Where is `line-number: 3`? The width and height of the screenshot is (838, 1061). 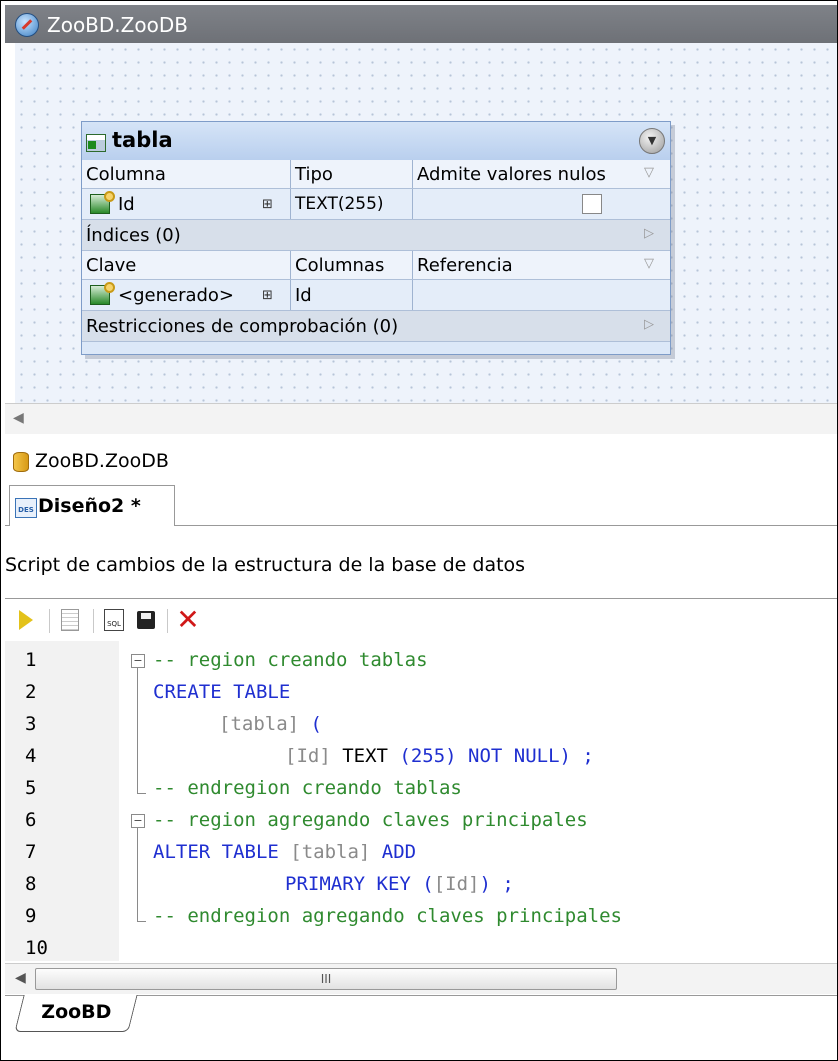
line-number: 3 is located at coordinates (31, 724).